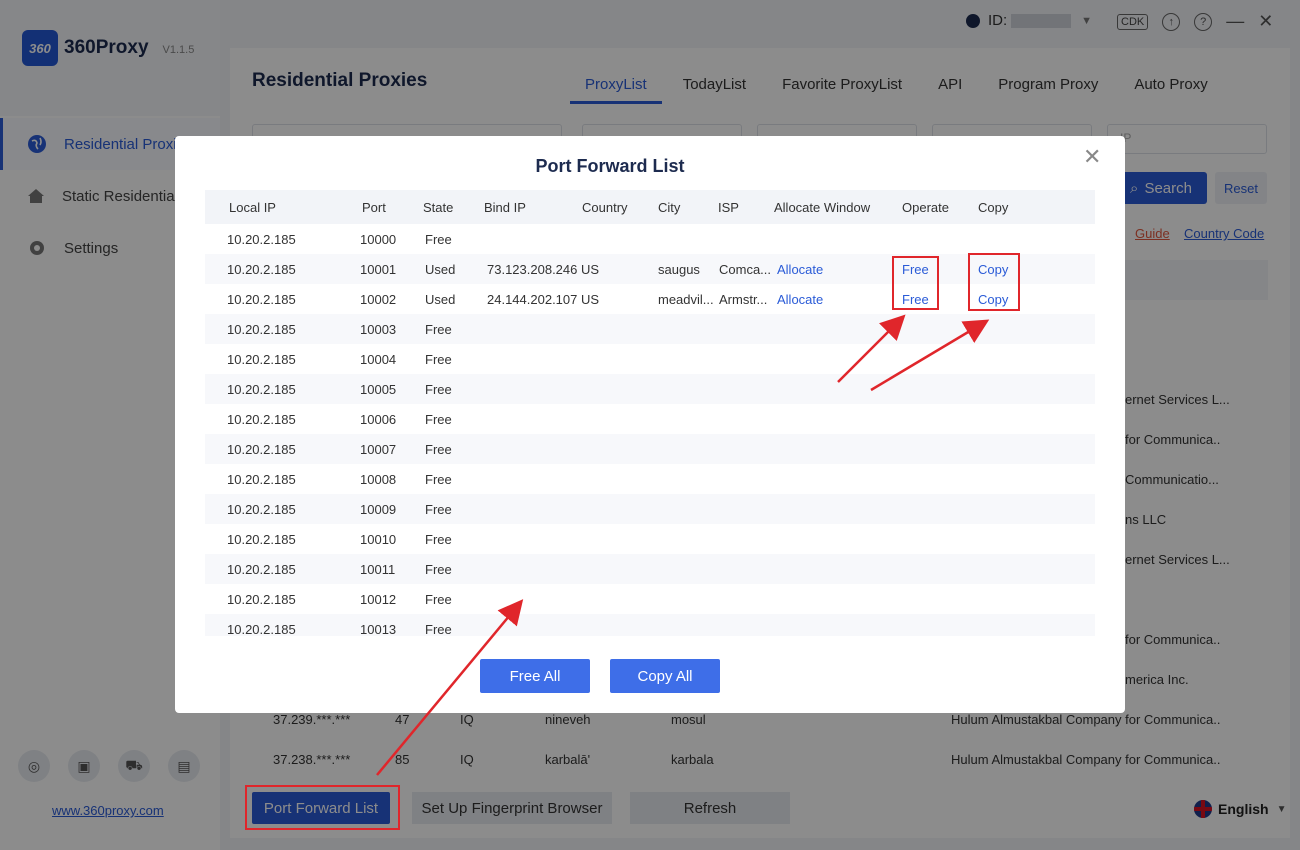  I want to click on city-cell: saugus, so click(679, 269).